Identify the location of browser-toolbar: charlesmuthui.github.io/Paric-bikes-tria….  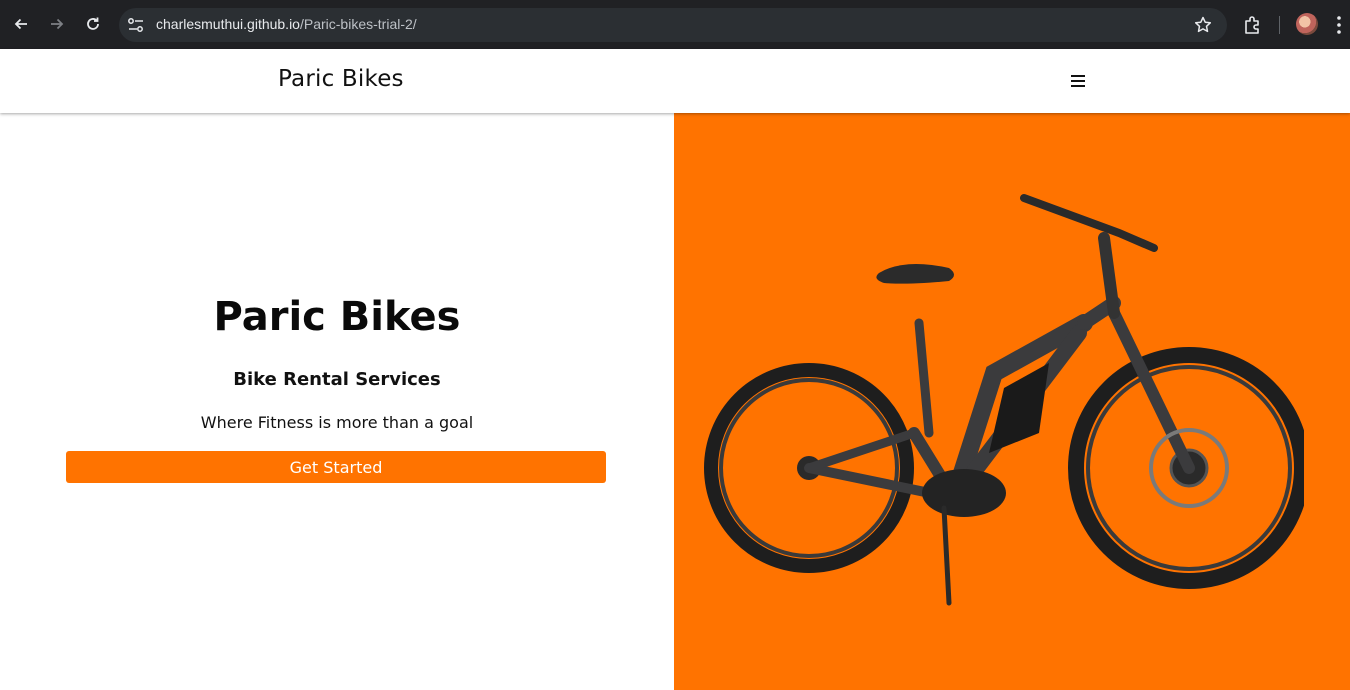
(675, 24).